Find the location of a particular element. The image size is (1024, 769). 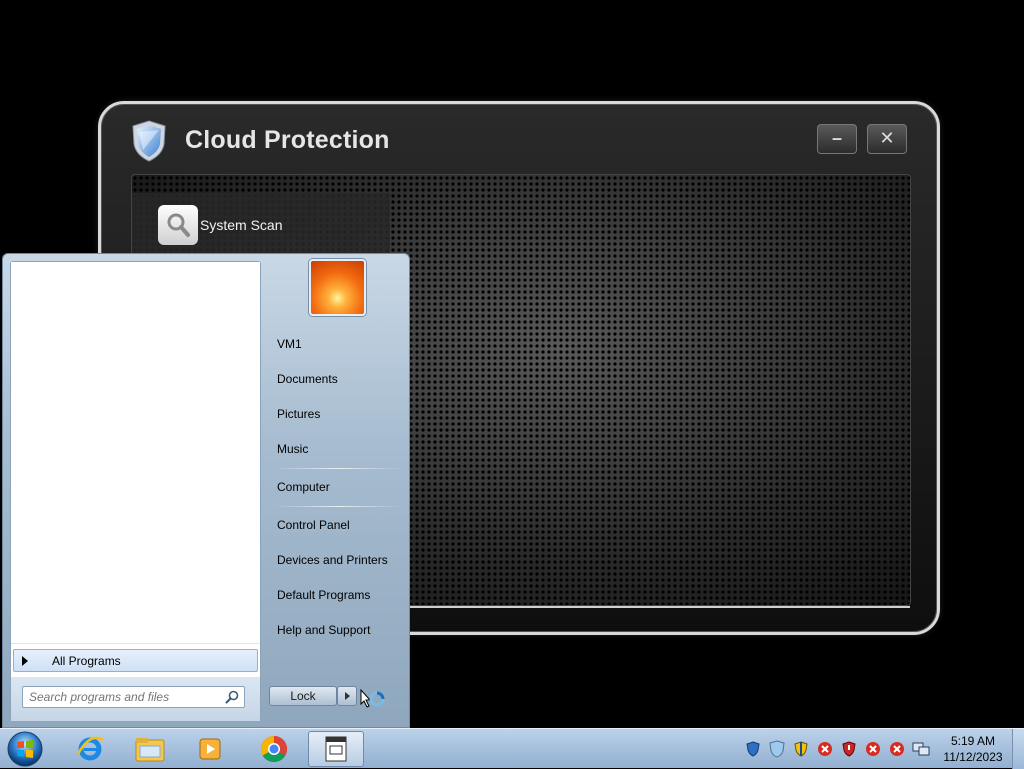

clock-time: 5:19 AM is located at coordinates (973, 741).